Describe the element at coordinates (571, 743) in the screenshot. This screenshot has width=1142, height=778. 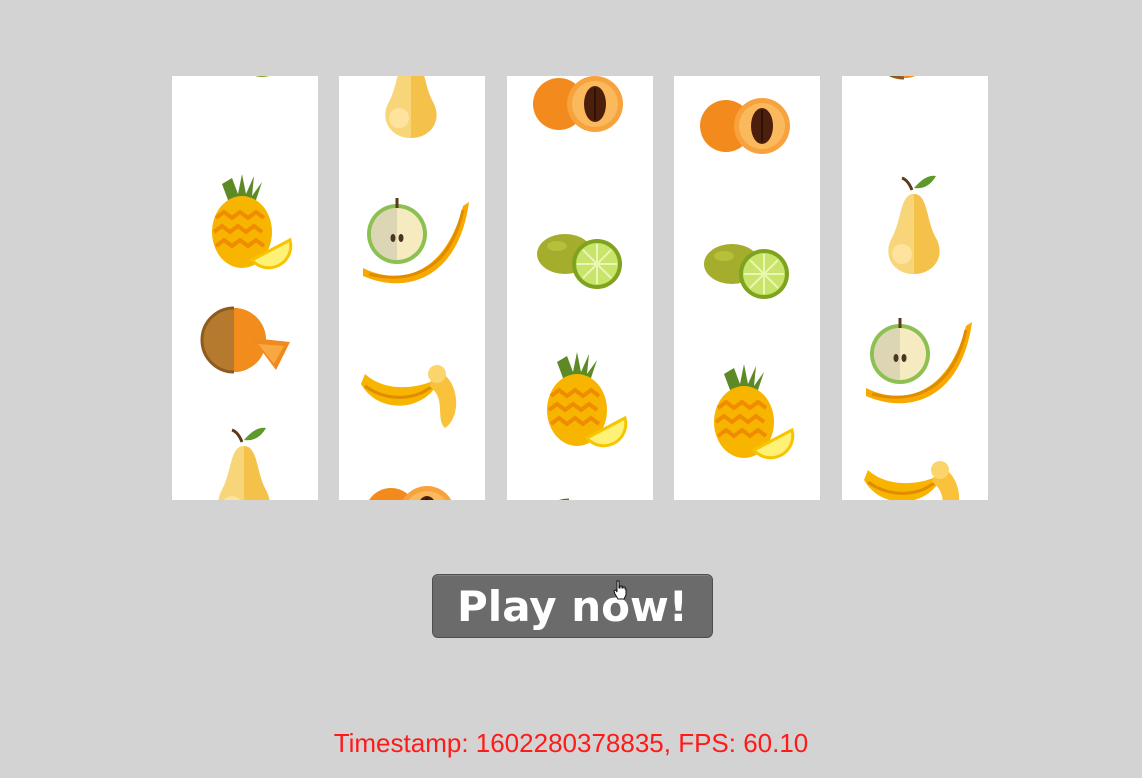
I see `status-readout: Timestamp: 1602280378835, FPS: 60.10` at that location.